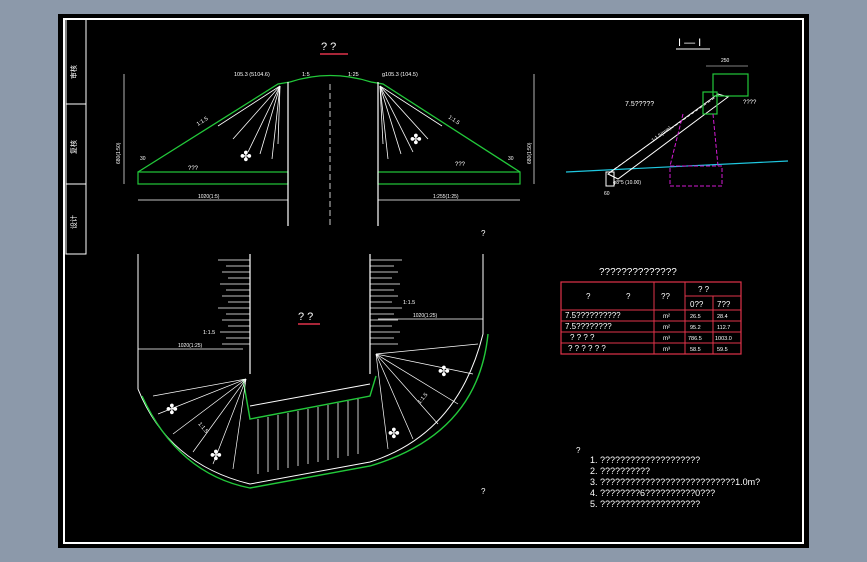 The width and height of the screenshot is (867, 562). Describe the element at coordinates (628, 296) in the screenshot. I see `table-header-2: ?` at that location.